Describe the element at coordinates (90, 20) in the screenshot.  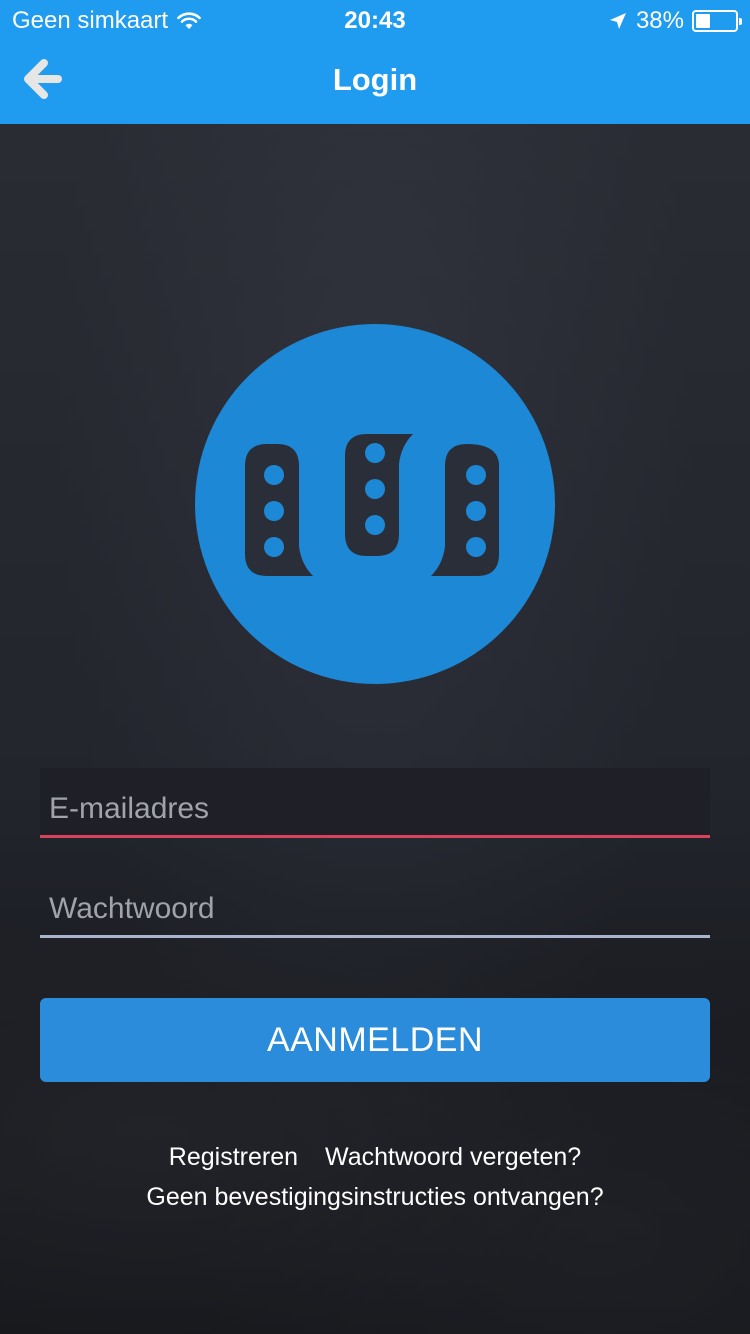
I see `carrier-label: Geen simkaart` at that location.